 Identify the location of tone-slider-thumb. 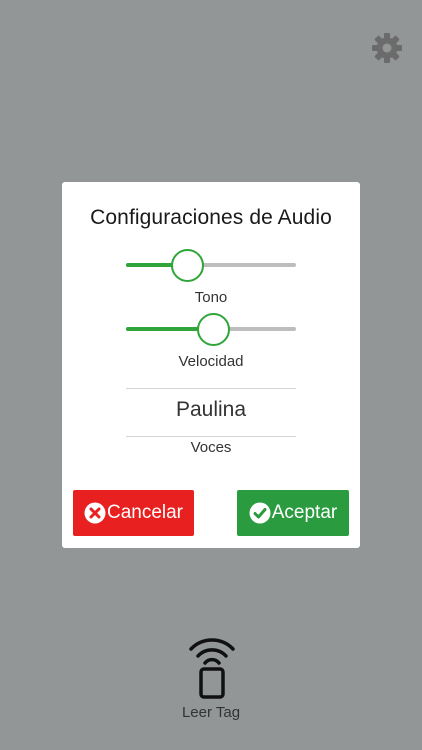
(188, 265).